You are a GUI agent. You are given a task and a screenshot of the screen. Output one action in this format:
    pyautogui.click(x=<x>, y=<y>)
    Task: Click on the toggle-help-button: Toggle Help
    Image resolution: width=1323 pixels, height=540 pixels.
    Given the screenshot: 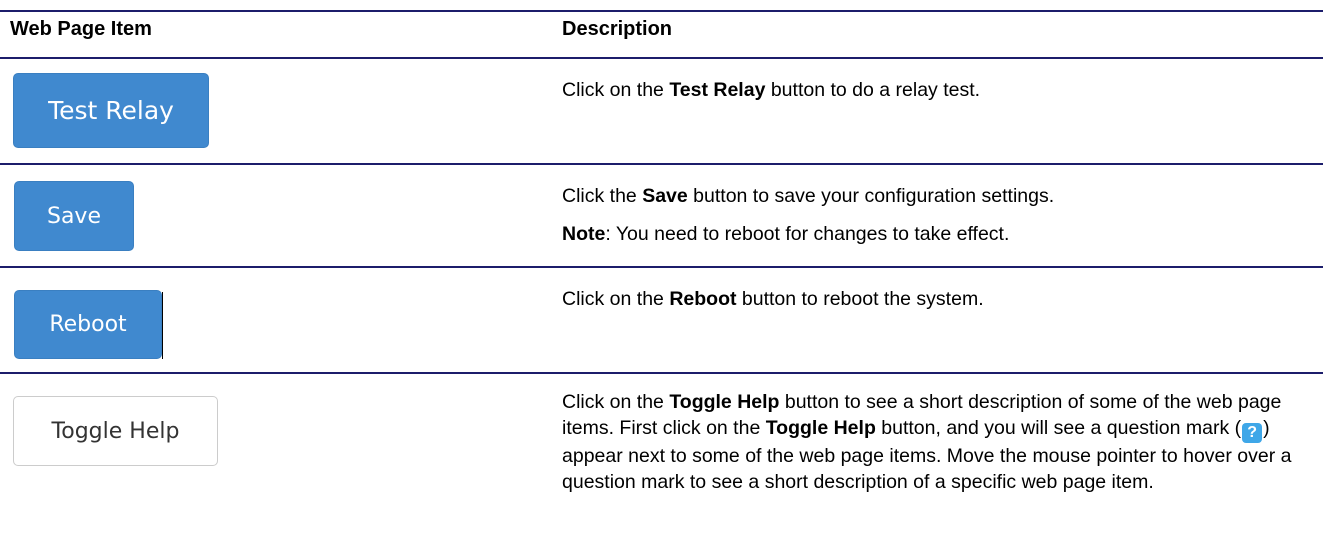 What is the action you would take?
    pyautogui.click(x=115, y=431)
    